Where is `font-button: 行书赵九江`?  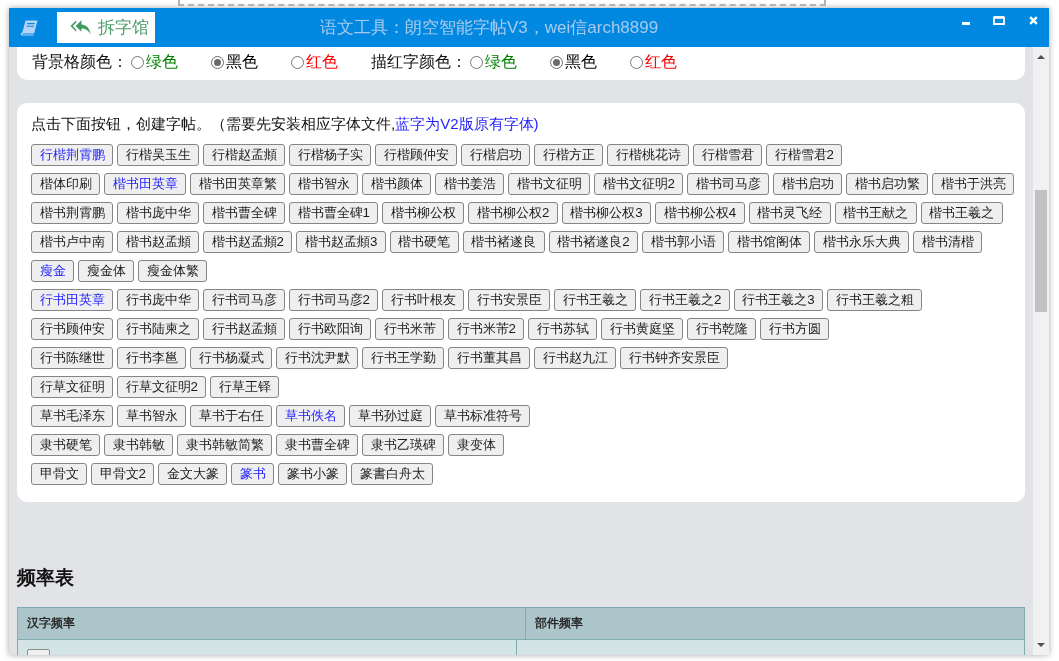
font-button: 行书赵九江 is located at coordinates (575, 358).